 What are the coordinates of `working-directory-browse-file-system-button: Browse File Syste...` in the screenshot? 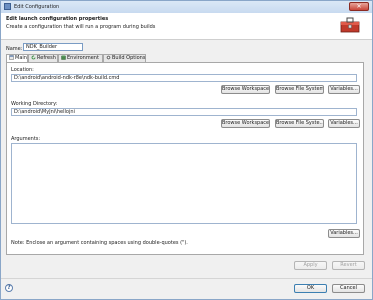 It's located at (299, 123).